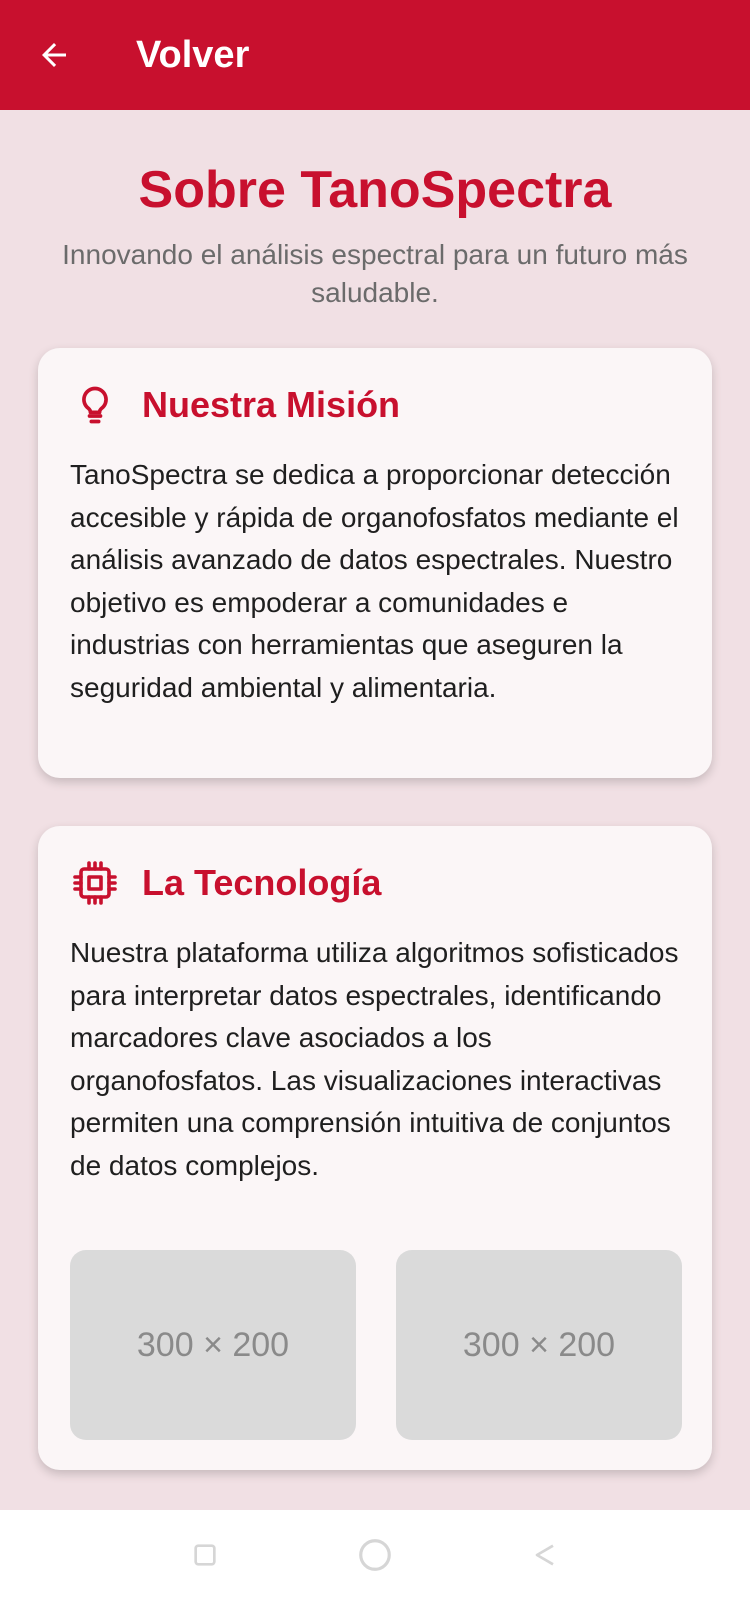 The width and height of the screenshot is (750, 1600). What do you see at coordinates (375, 190) in the screenshot?
I see `page-title: Sobre TanoSpectra` at bounding box center [375, 190].